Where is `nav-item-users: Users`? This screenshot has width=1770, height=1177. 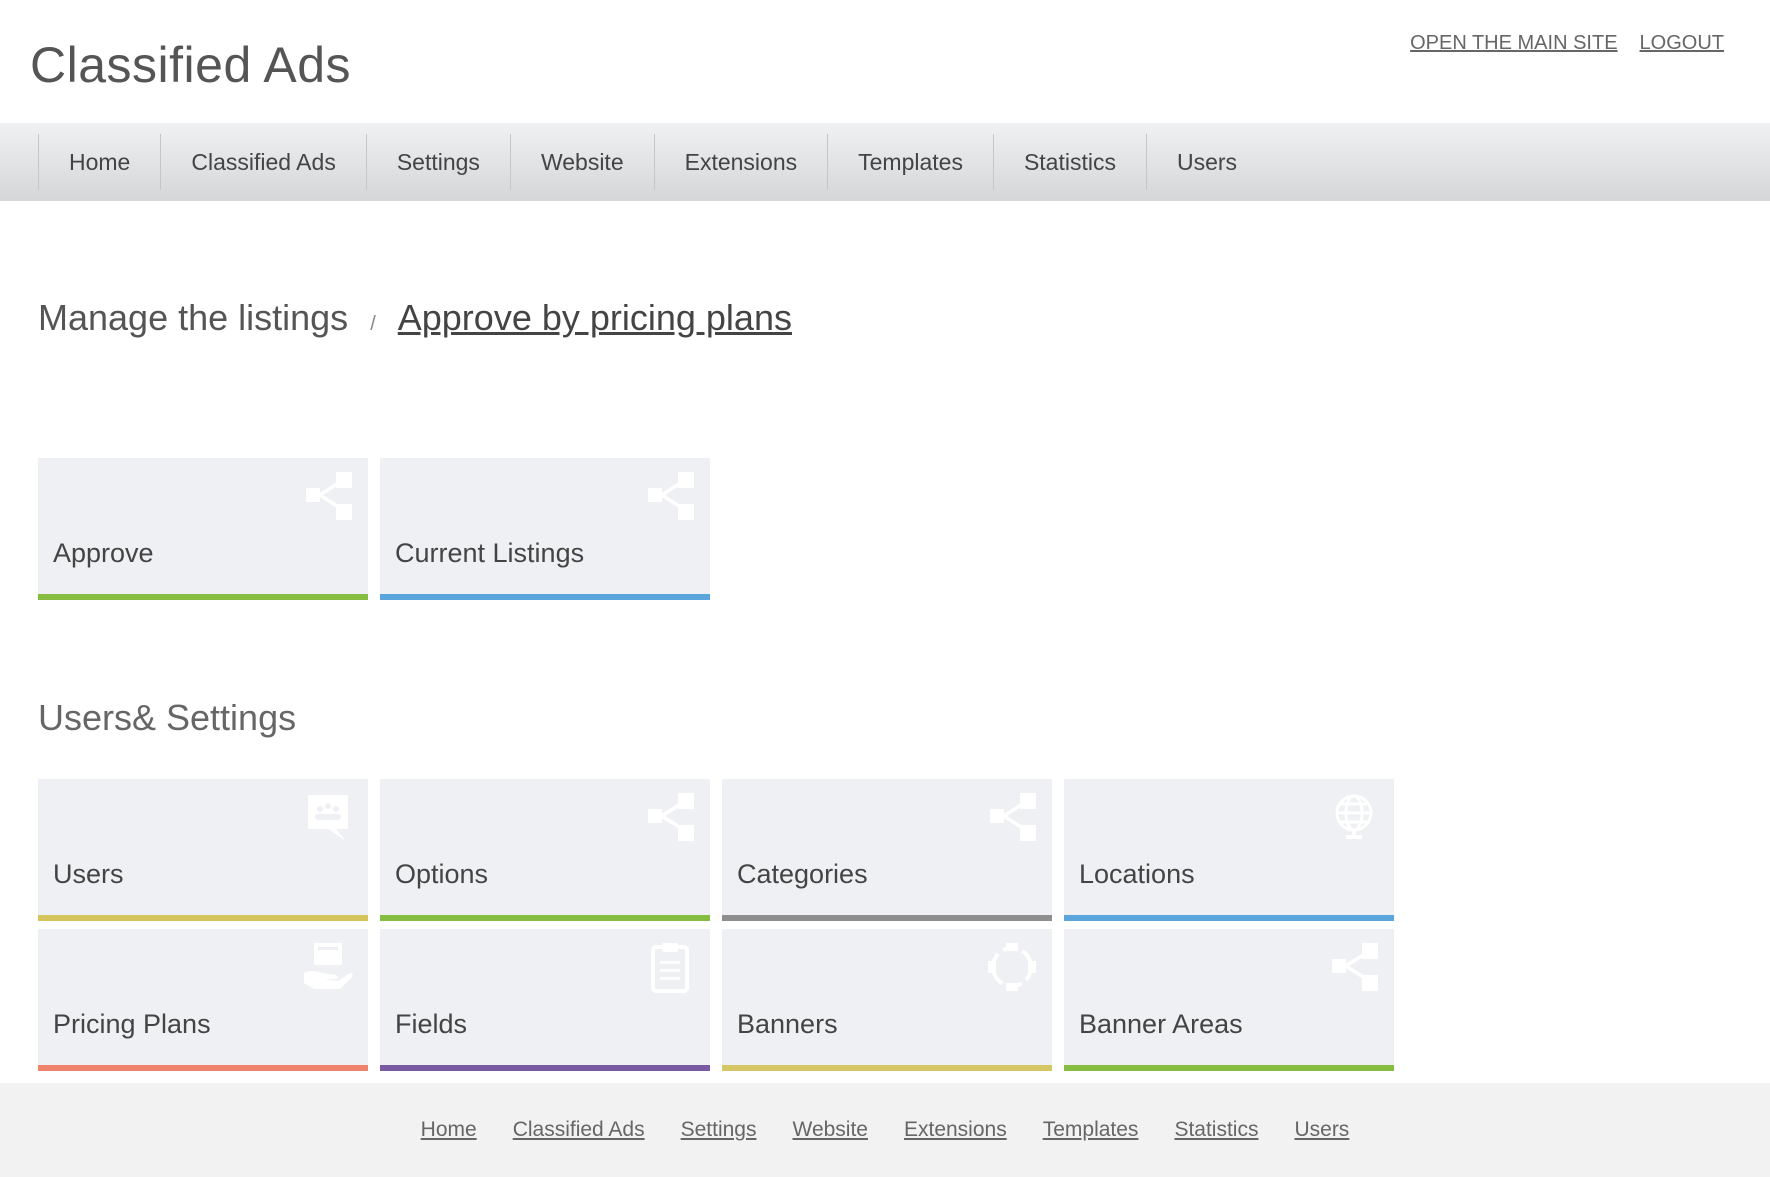 nav-item-users: Users is located at coordinates (1206, 162).